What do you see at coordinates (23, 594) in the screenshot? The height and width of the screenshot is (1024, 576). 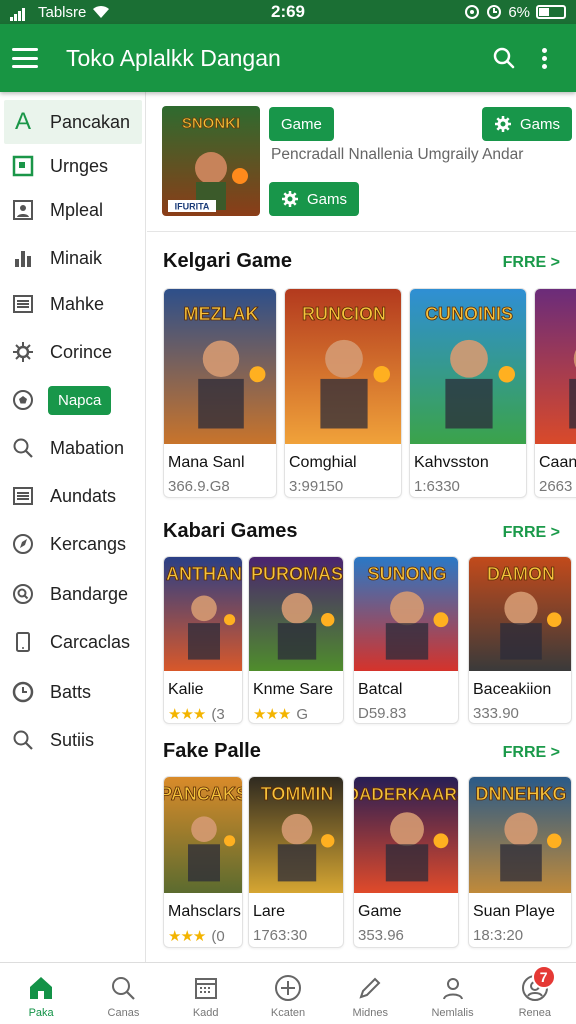 I see `search-circle-icon` at bounding box center [23, 594].